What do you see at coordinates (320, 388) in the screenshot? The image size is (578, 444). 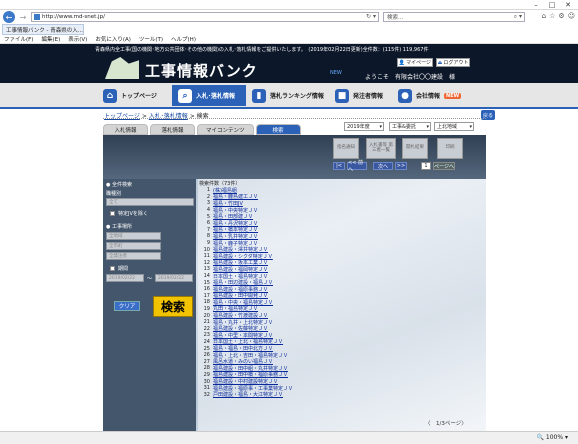 I see `result-row: 31 福島建設・福原事・工事業特定ＪＶ` at bounding box center [320, 388].